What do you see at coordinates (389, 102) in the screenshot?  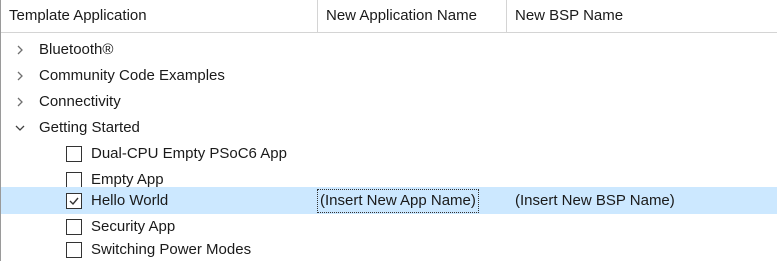 I see `tree-row-connectivity: Connectivity` at bounding box center [389, 102].